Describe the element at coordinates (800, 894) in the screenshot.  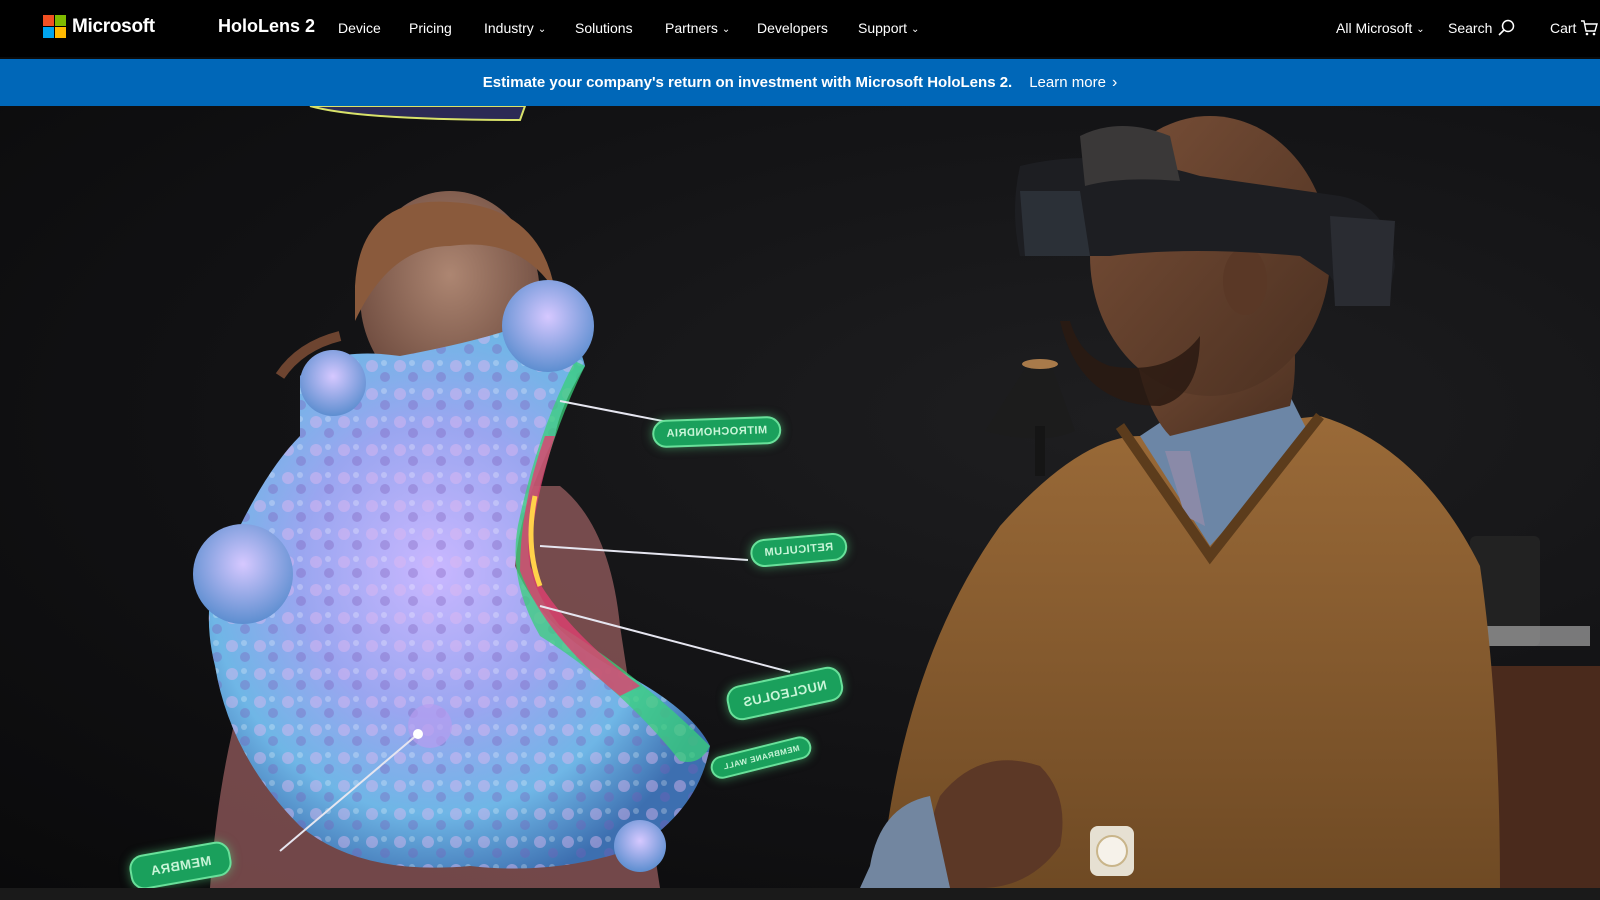
I see `bottom-edge` at that location.